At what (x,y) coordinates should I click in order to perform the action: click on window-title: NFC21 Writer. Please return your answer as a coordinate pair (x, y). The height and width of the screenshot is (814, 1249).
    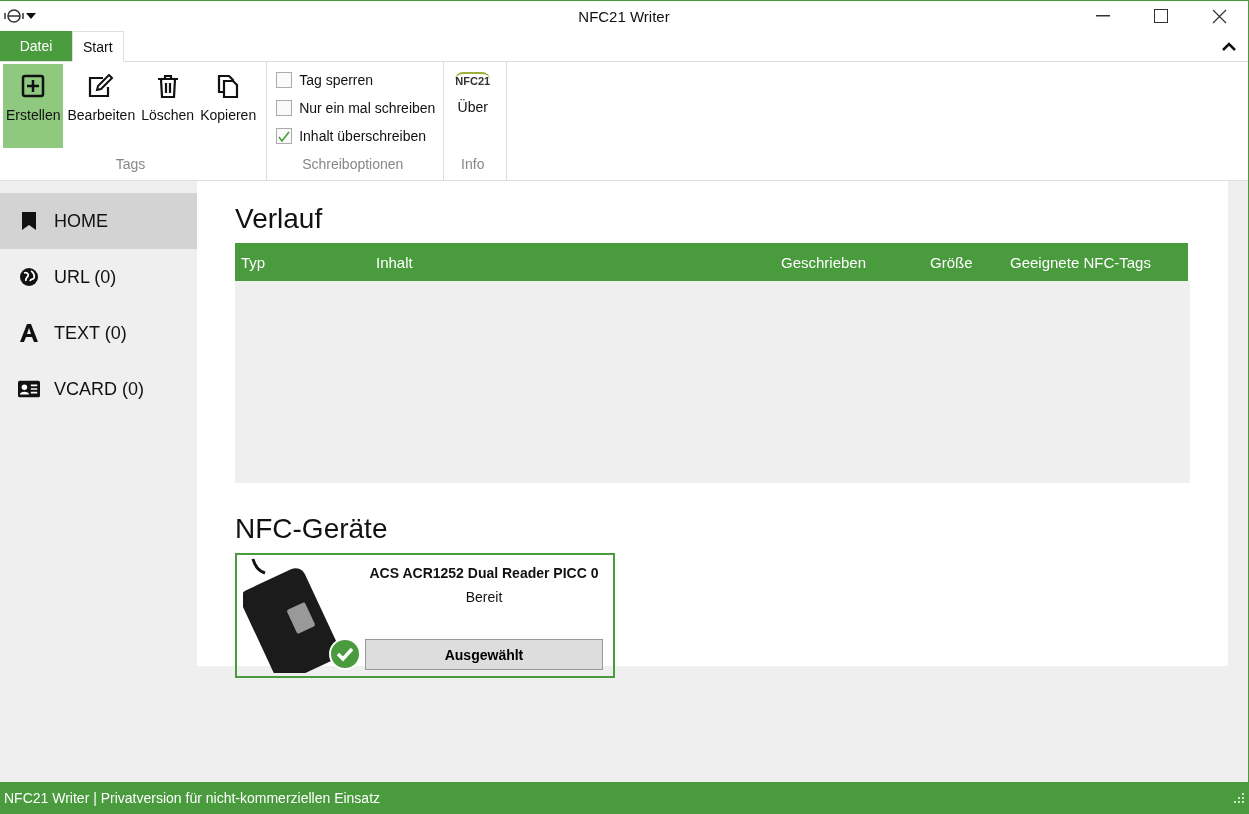
    Looking at the image, I should click on (624, 16).